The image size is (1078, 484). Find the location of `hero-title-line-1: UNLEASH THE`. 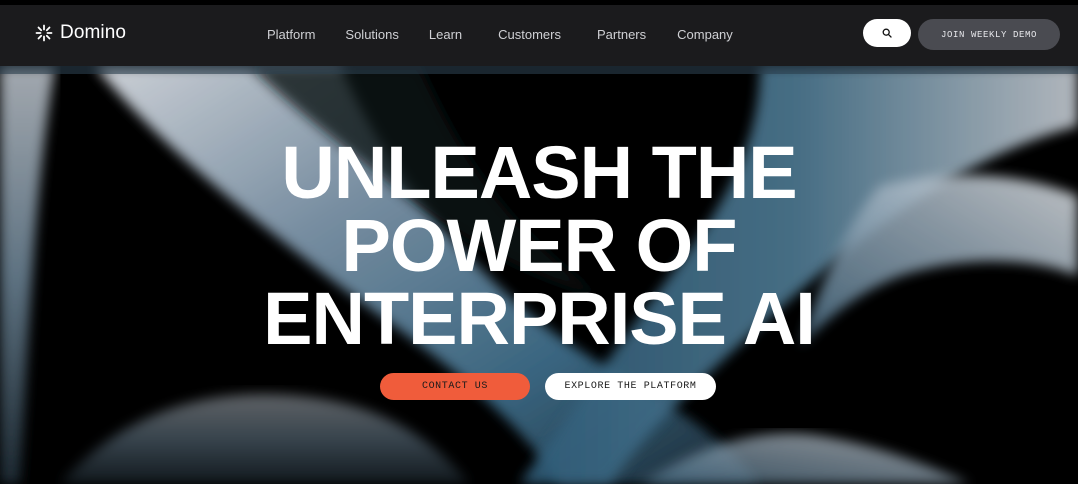

hero-title-line-1: UNLEASH THE is located at coordinates (539, 172).